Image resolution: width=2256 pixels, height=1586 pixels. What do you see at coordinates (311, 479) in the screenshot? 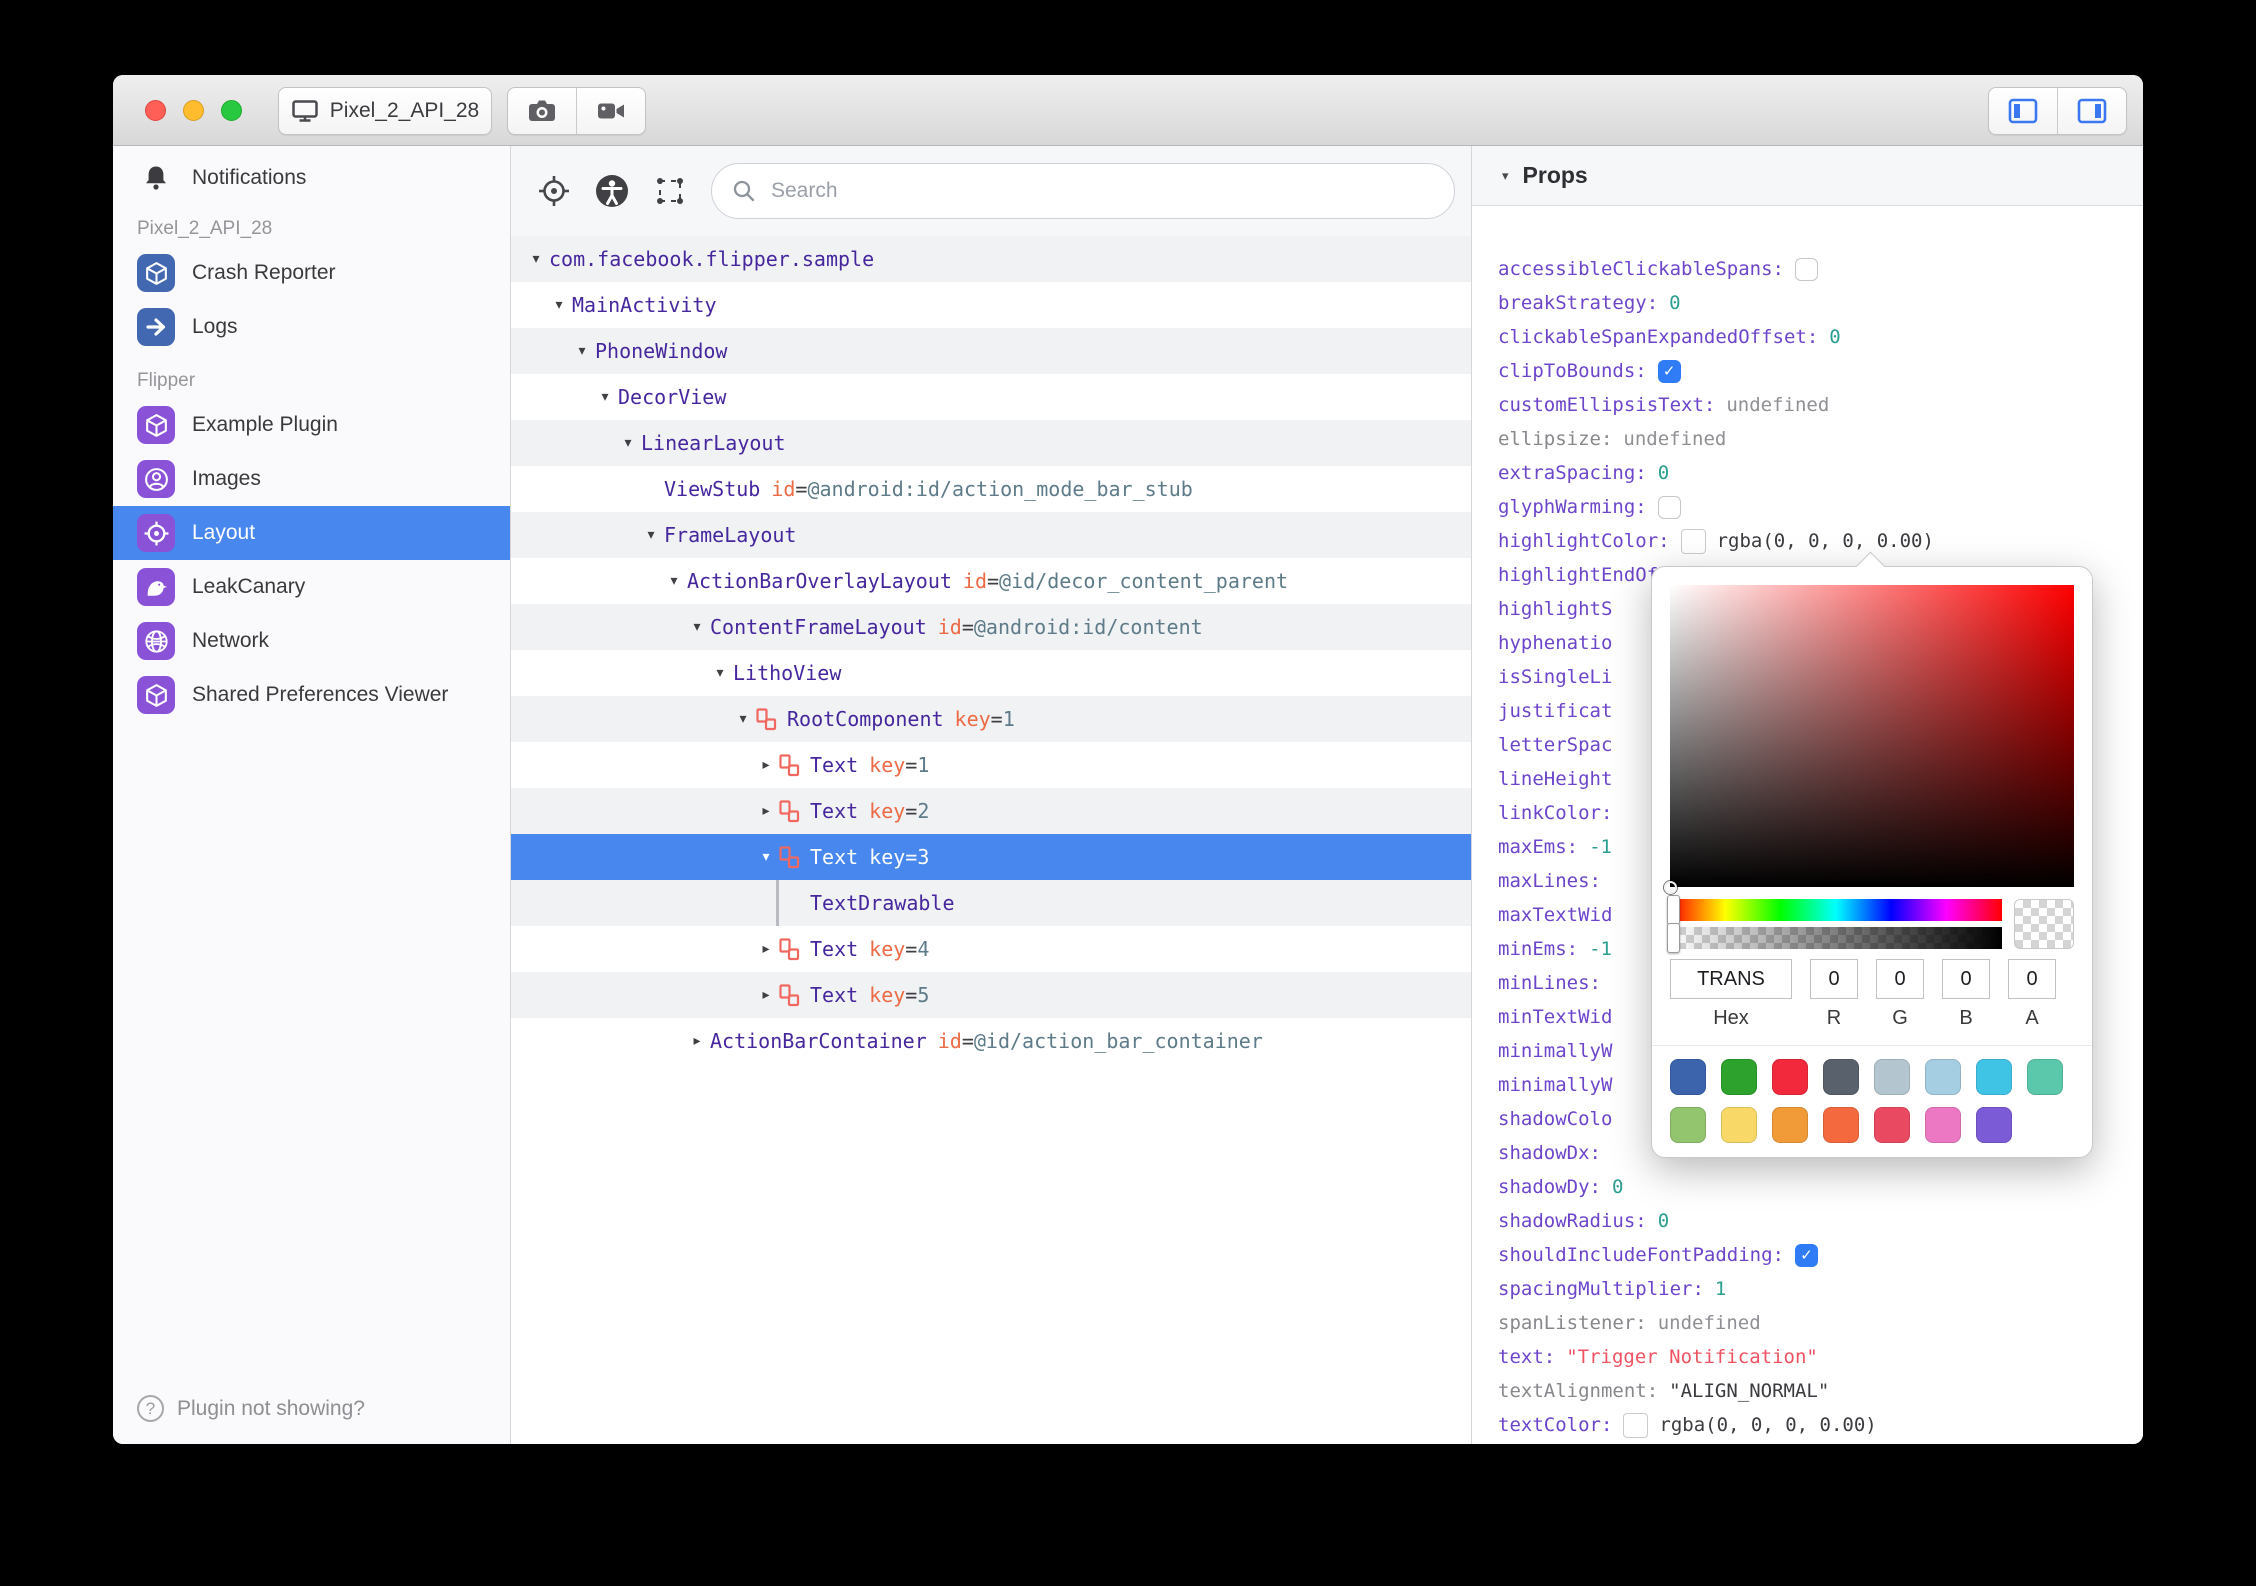
I see `sidebar-item-images: Images` at bounding box center [311, 479].